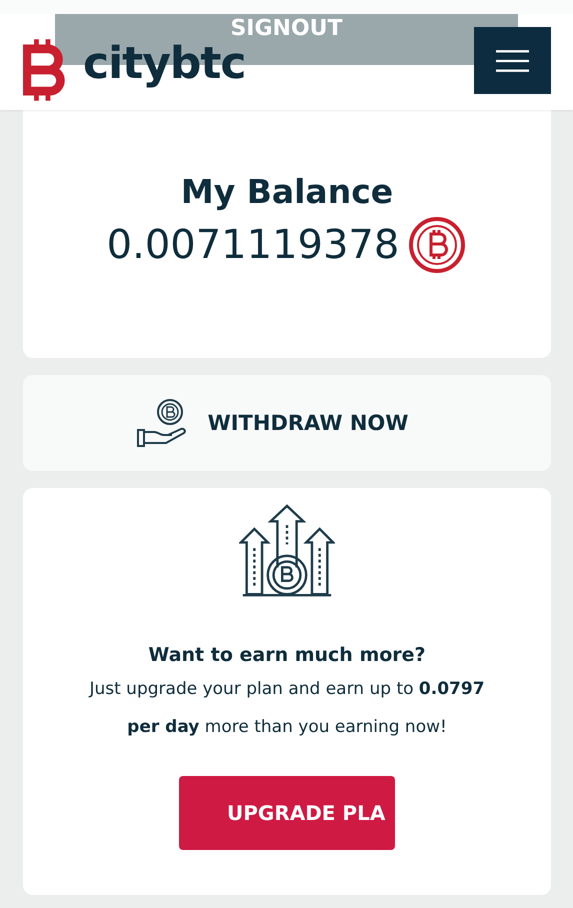 The height and width of the screenshot is (908, 573). I want to click on balance-amount: 0.0071119378, so click(253, 245).